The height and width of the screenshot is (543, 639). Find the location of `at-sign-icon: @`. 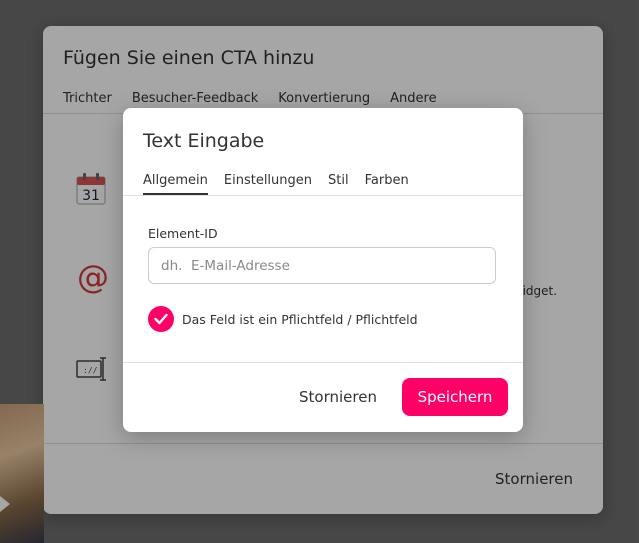

at-sign-icon: @ is located at coordinates (93, 278).